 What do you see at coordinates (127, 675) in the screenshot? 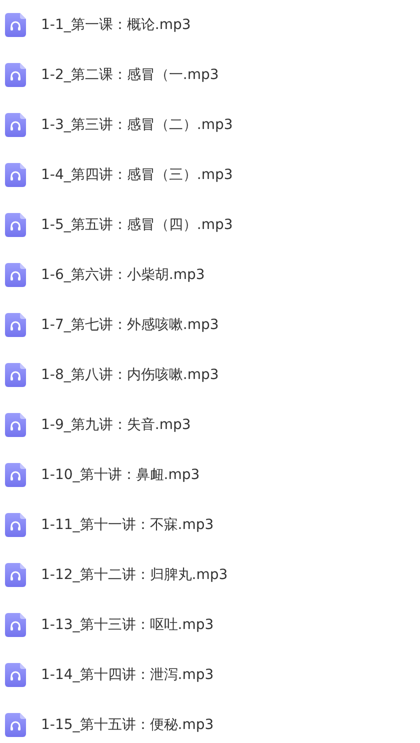
I see `file-name: 1-14_第十四讲：泄泻.mp3` at bounding box center [127, 675].